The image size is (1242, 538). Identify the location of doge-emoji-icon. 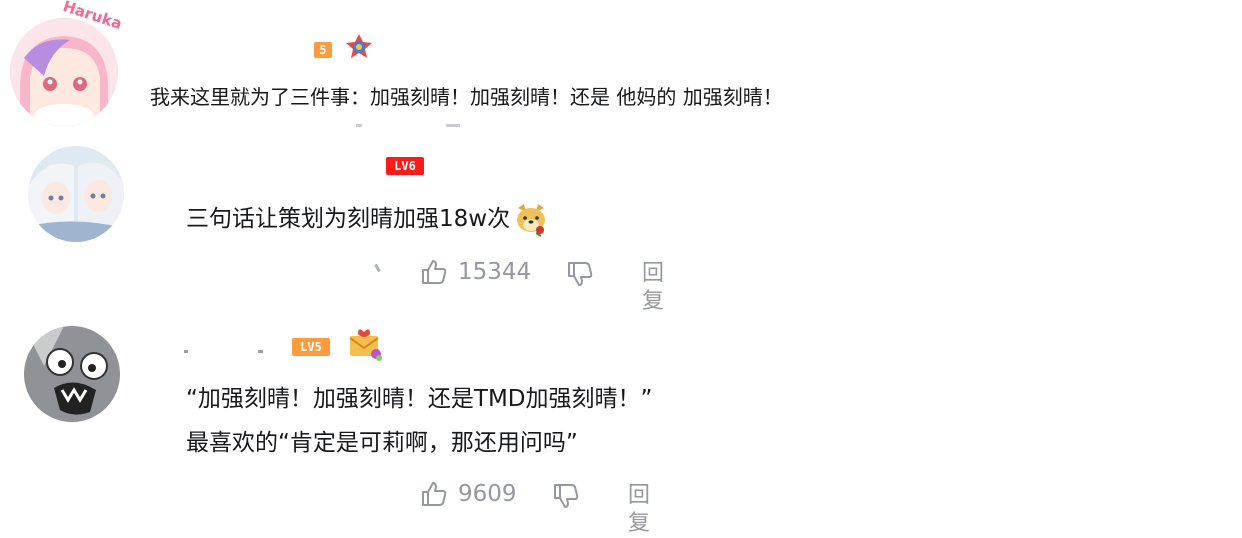
(531, 220).